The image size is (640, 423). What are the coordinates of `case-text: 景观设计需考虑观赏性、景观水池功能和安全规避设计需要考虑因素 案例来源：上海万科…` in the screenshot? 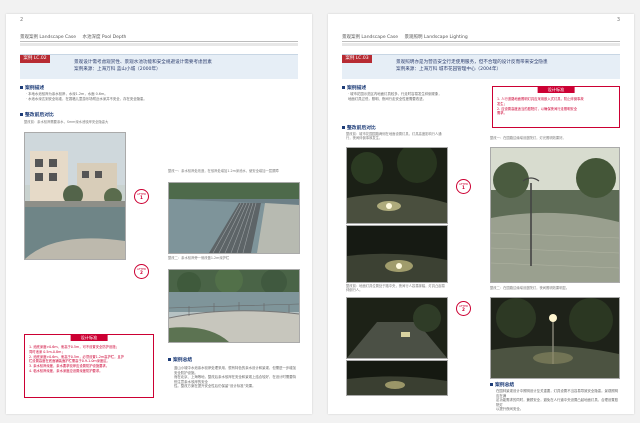 It's located at (183, 66).